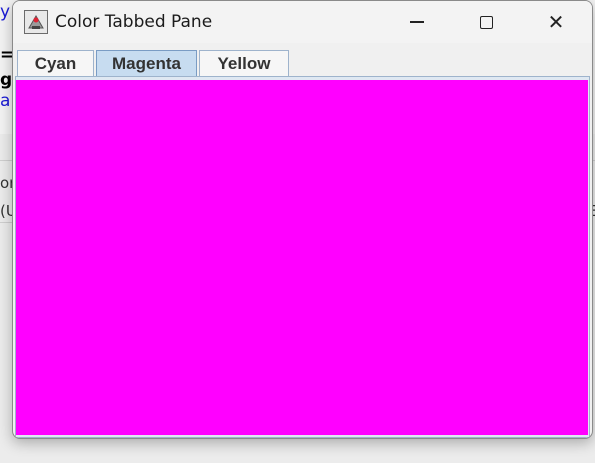 The height and width of the screenshot is (463, 595). I want to click on tab-label: Magenta, so click(146, 63).